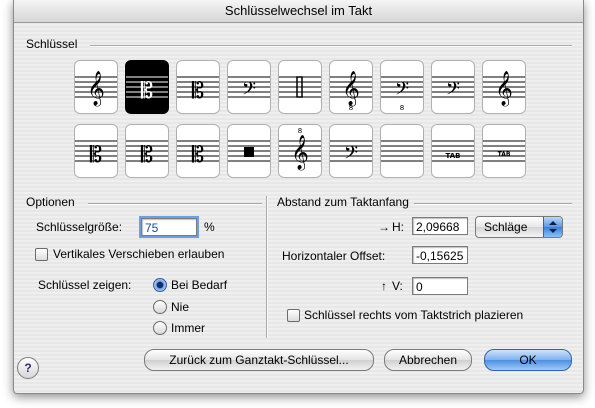 This screenshot has height=408, width=595. What do you see at coordinates (41, 254) in the screenshot?
I see `vertical-shift-checkbox` at bounding box center [41, 254].